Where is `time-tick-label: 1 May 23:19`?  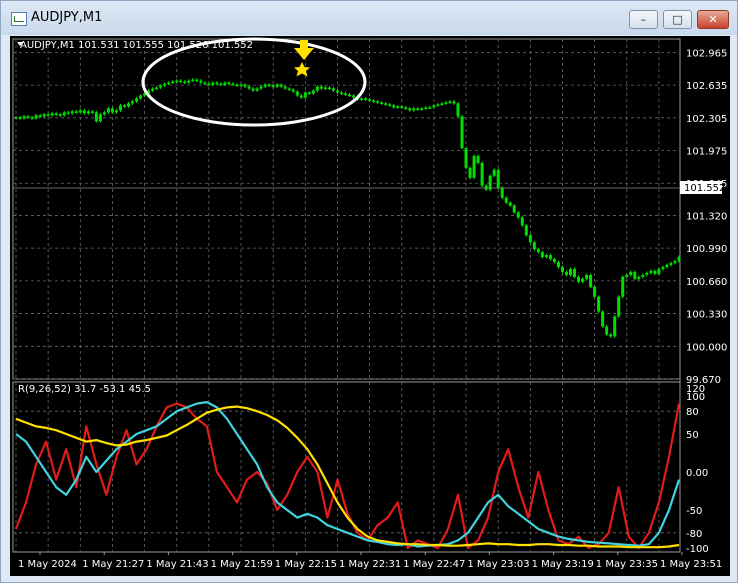 time-tick-label: 1 May 23:19 is located at coordinates (563, 564).